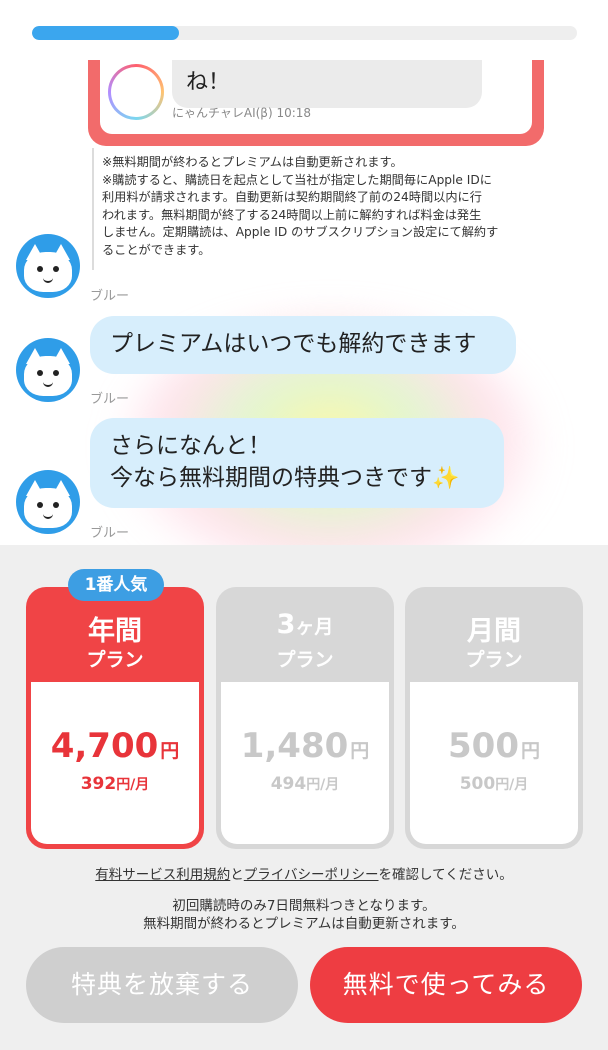  Describe the element at coordinates (271, 478) in the screenshot. I see `bubble-text: 今なら無料期間の特典つきです` at that location.